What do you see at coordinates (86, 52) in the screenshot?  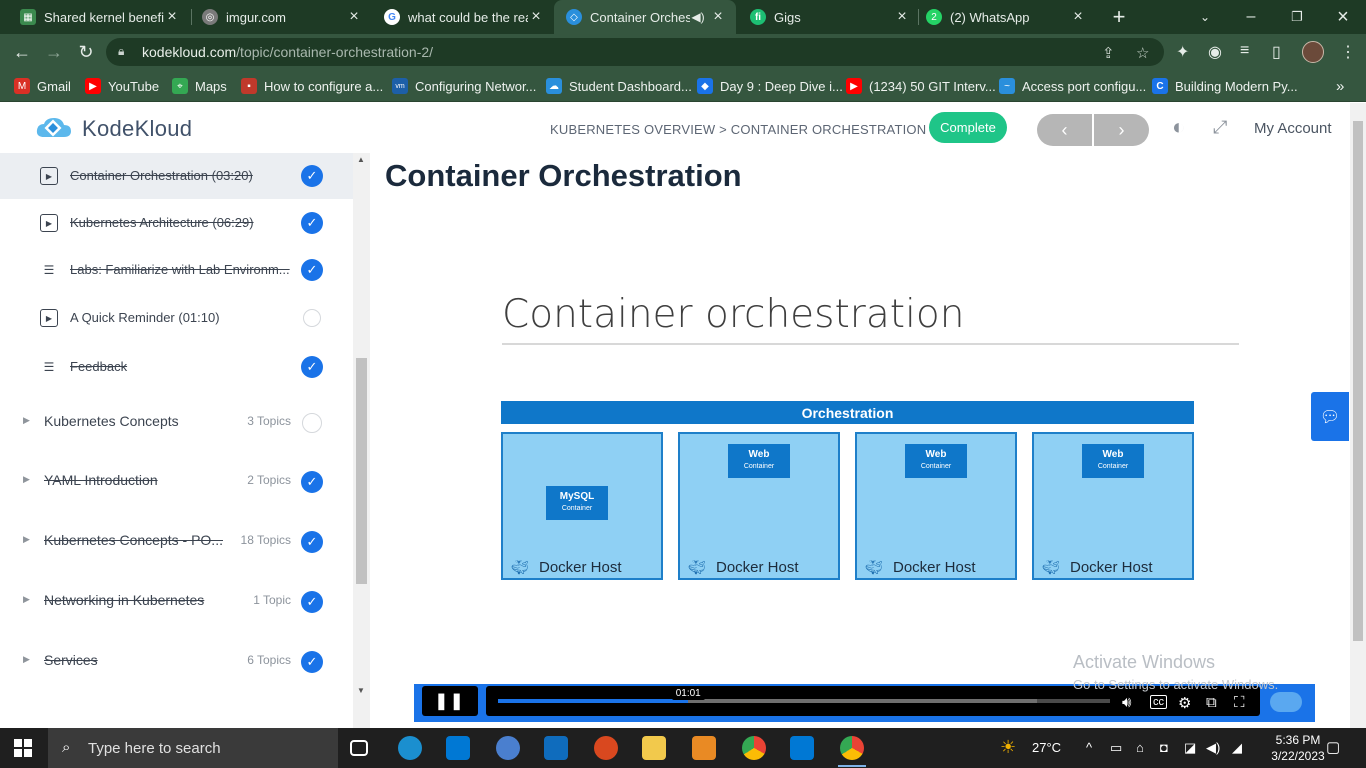 I see `reload-button: ↻` at bounding box center [86, 52].